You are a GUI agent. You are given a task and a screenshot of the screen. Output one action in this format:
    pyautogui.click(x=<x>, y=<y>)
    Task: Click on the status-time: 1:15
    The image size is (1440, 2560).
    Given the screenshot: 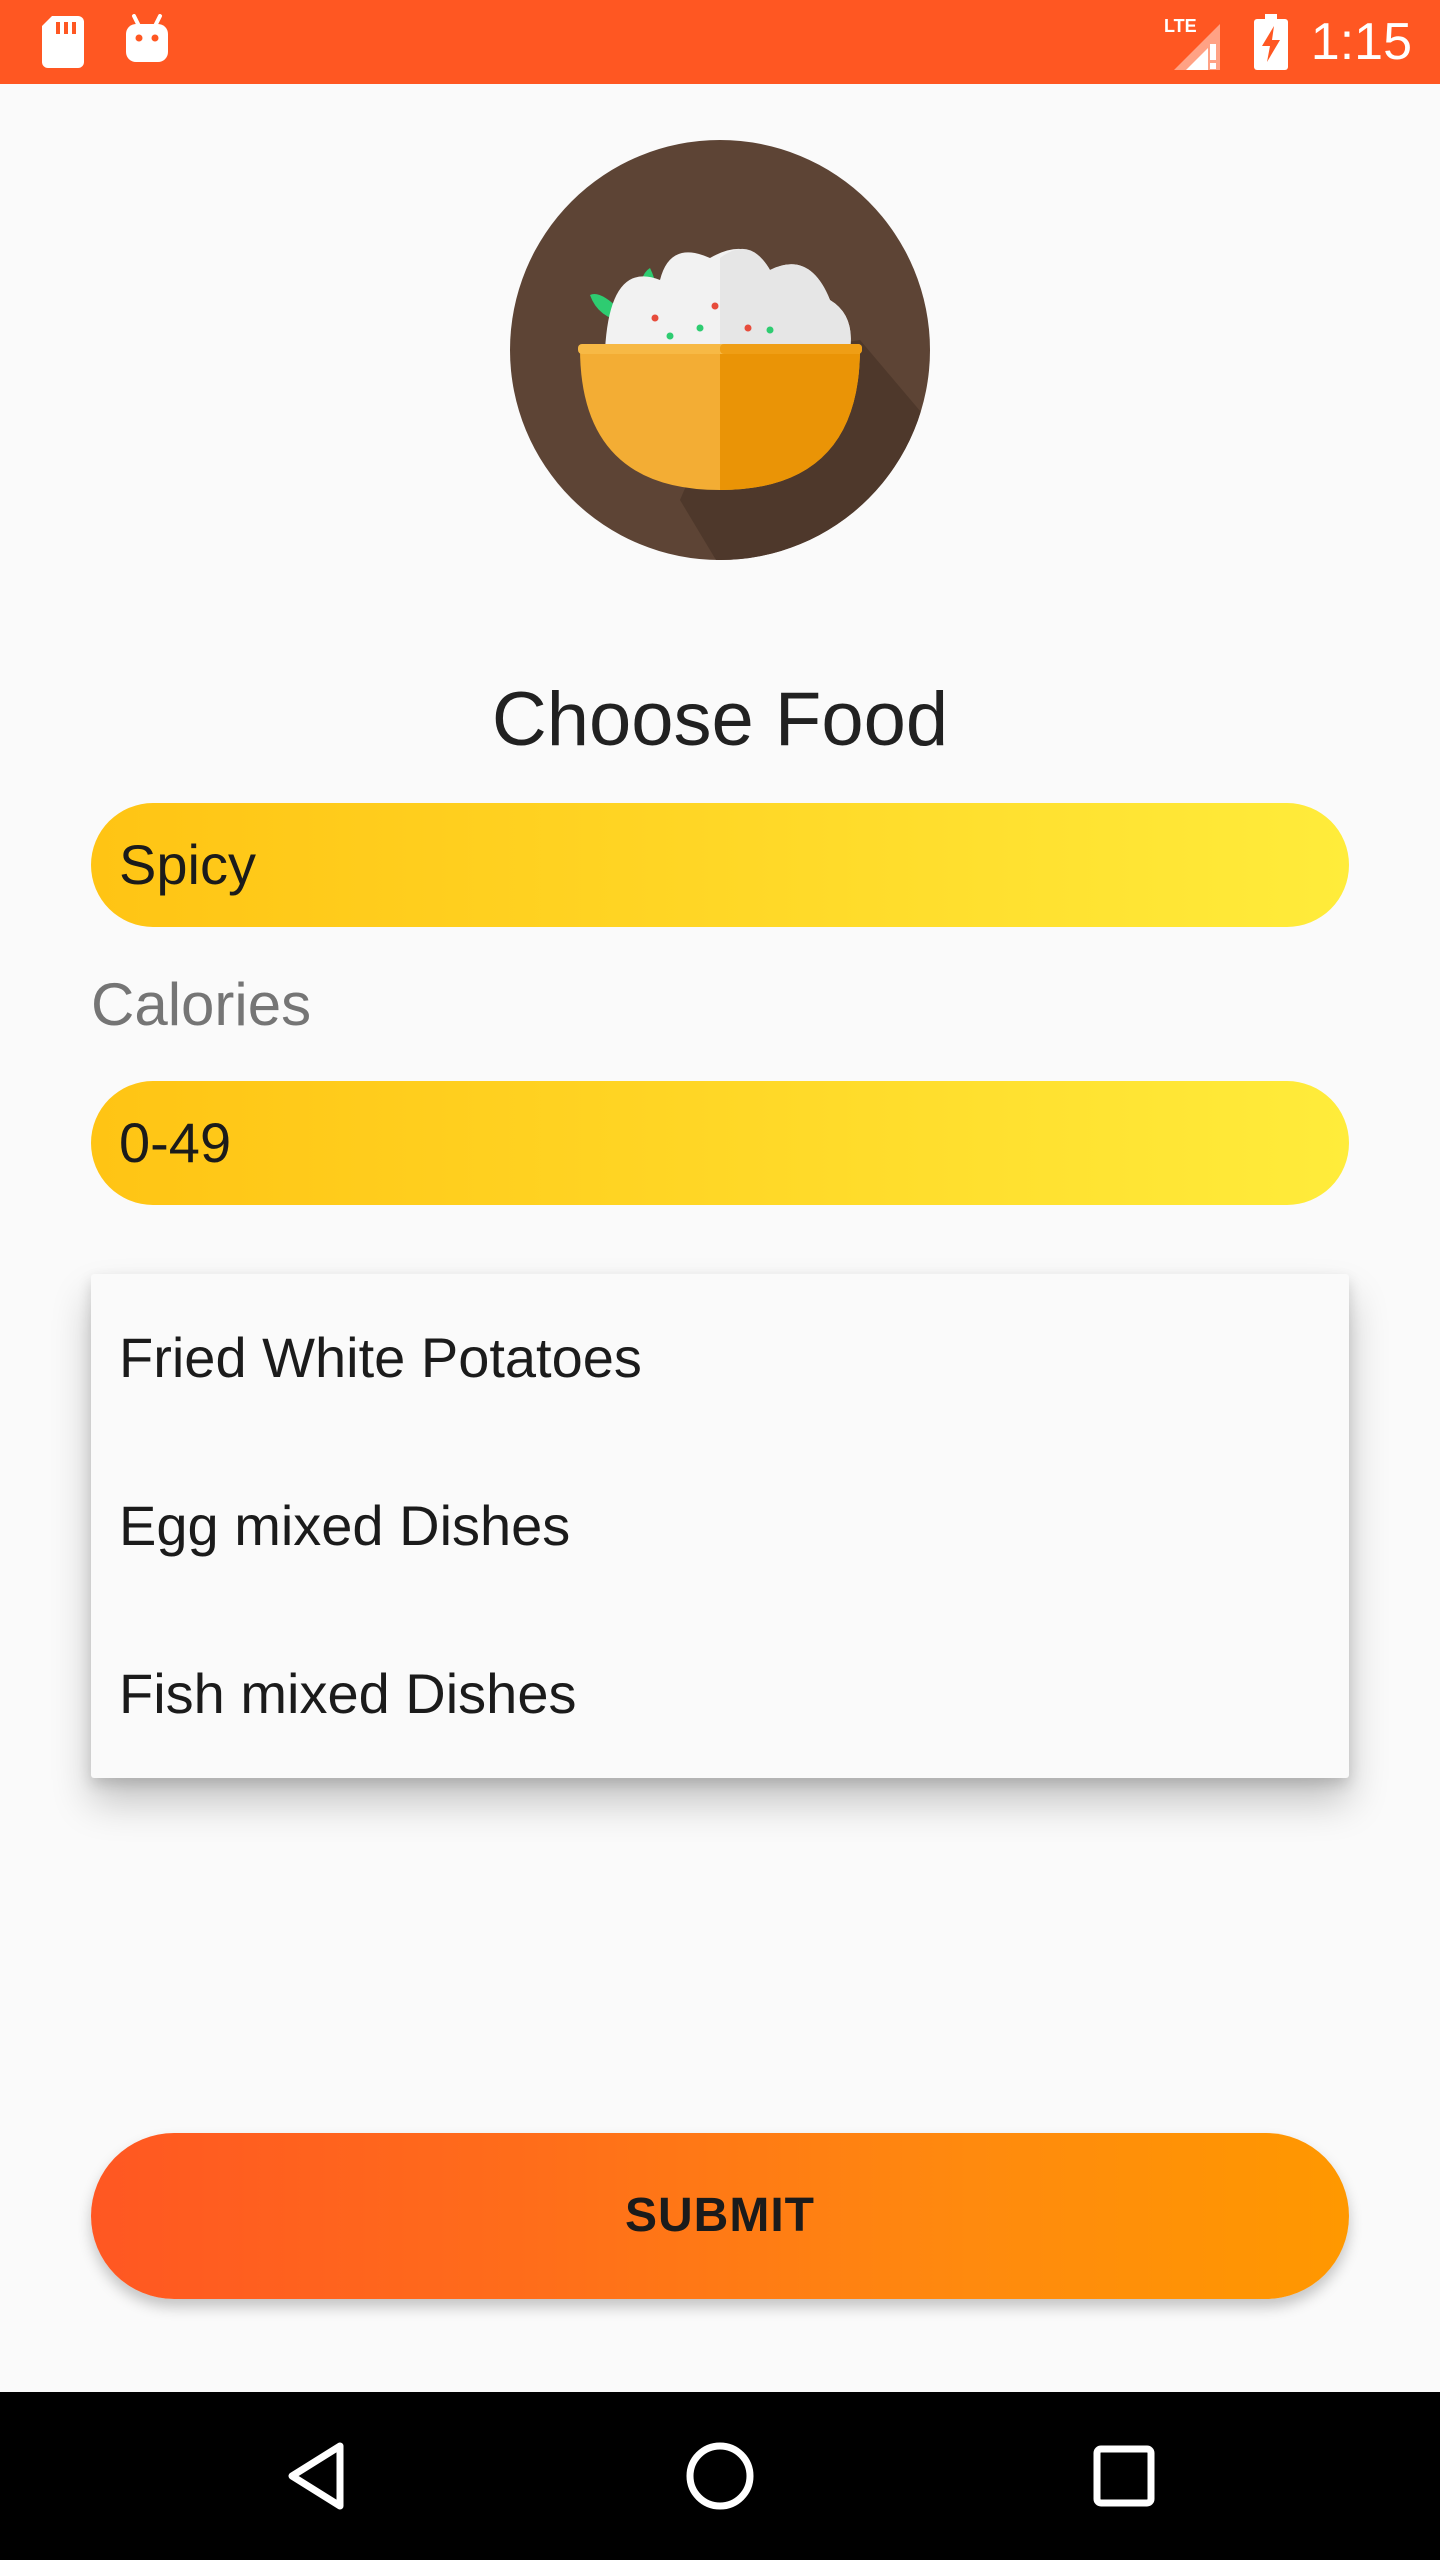 What is the action you would take?
    pyautogui.click(x=1361, y=42)
    